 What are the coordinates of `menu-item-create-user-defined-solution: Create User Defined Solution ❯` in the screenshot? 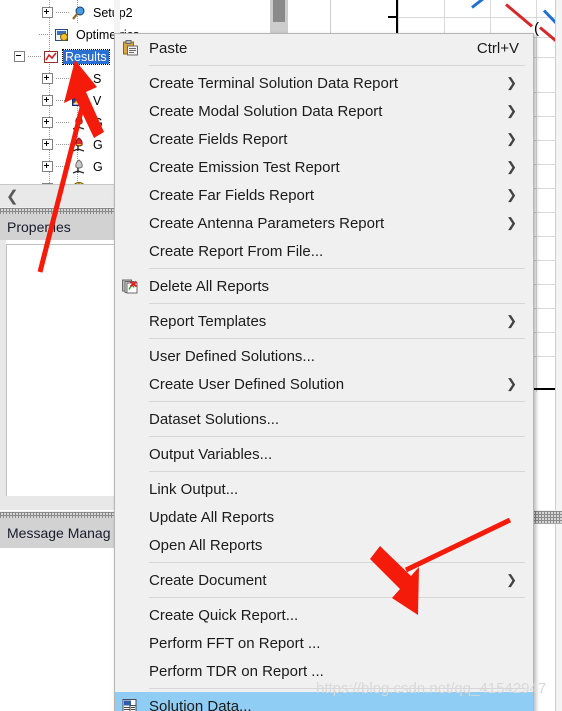 It's located at (324, 384).